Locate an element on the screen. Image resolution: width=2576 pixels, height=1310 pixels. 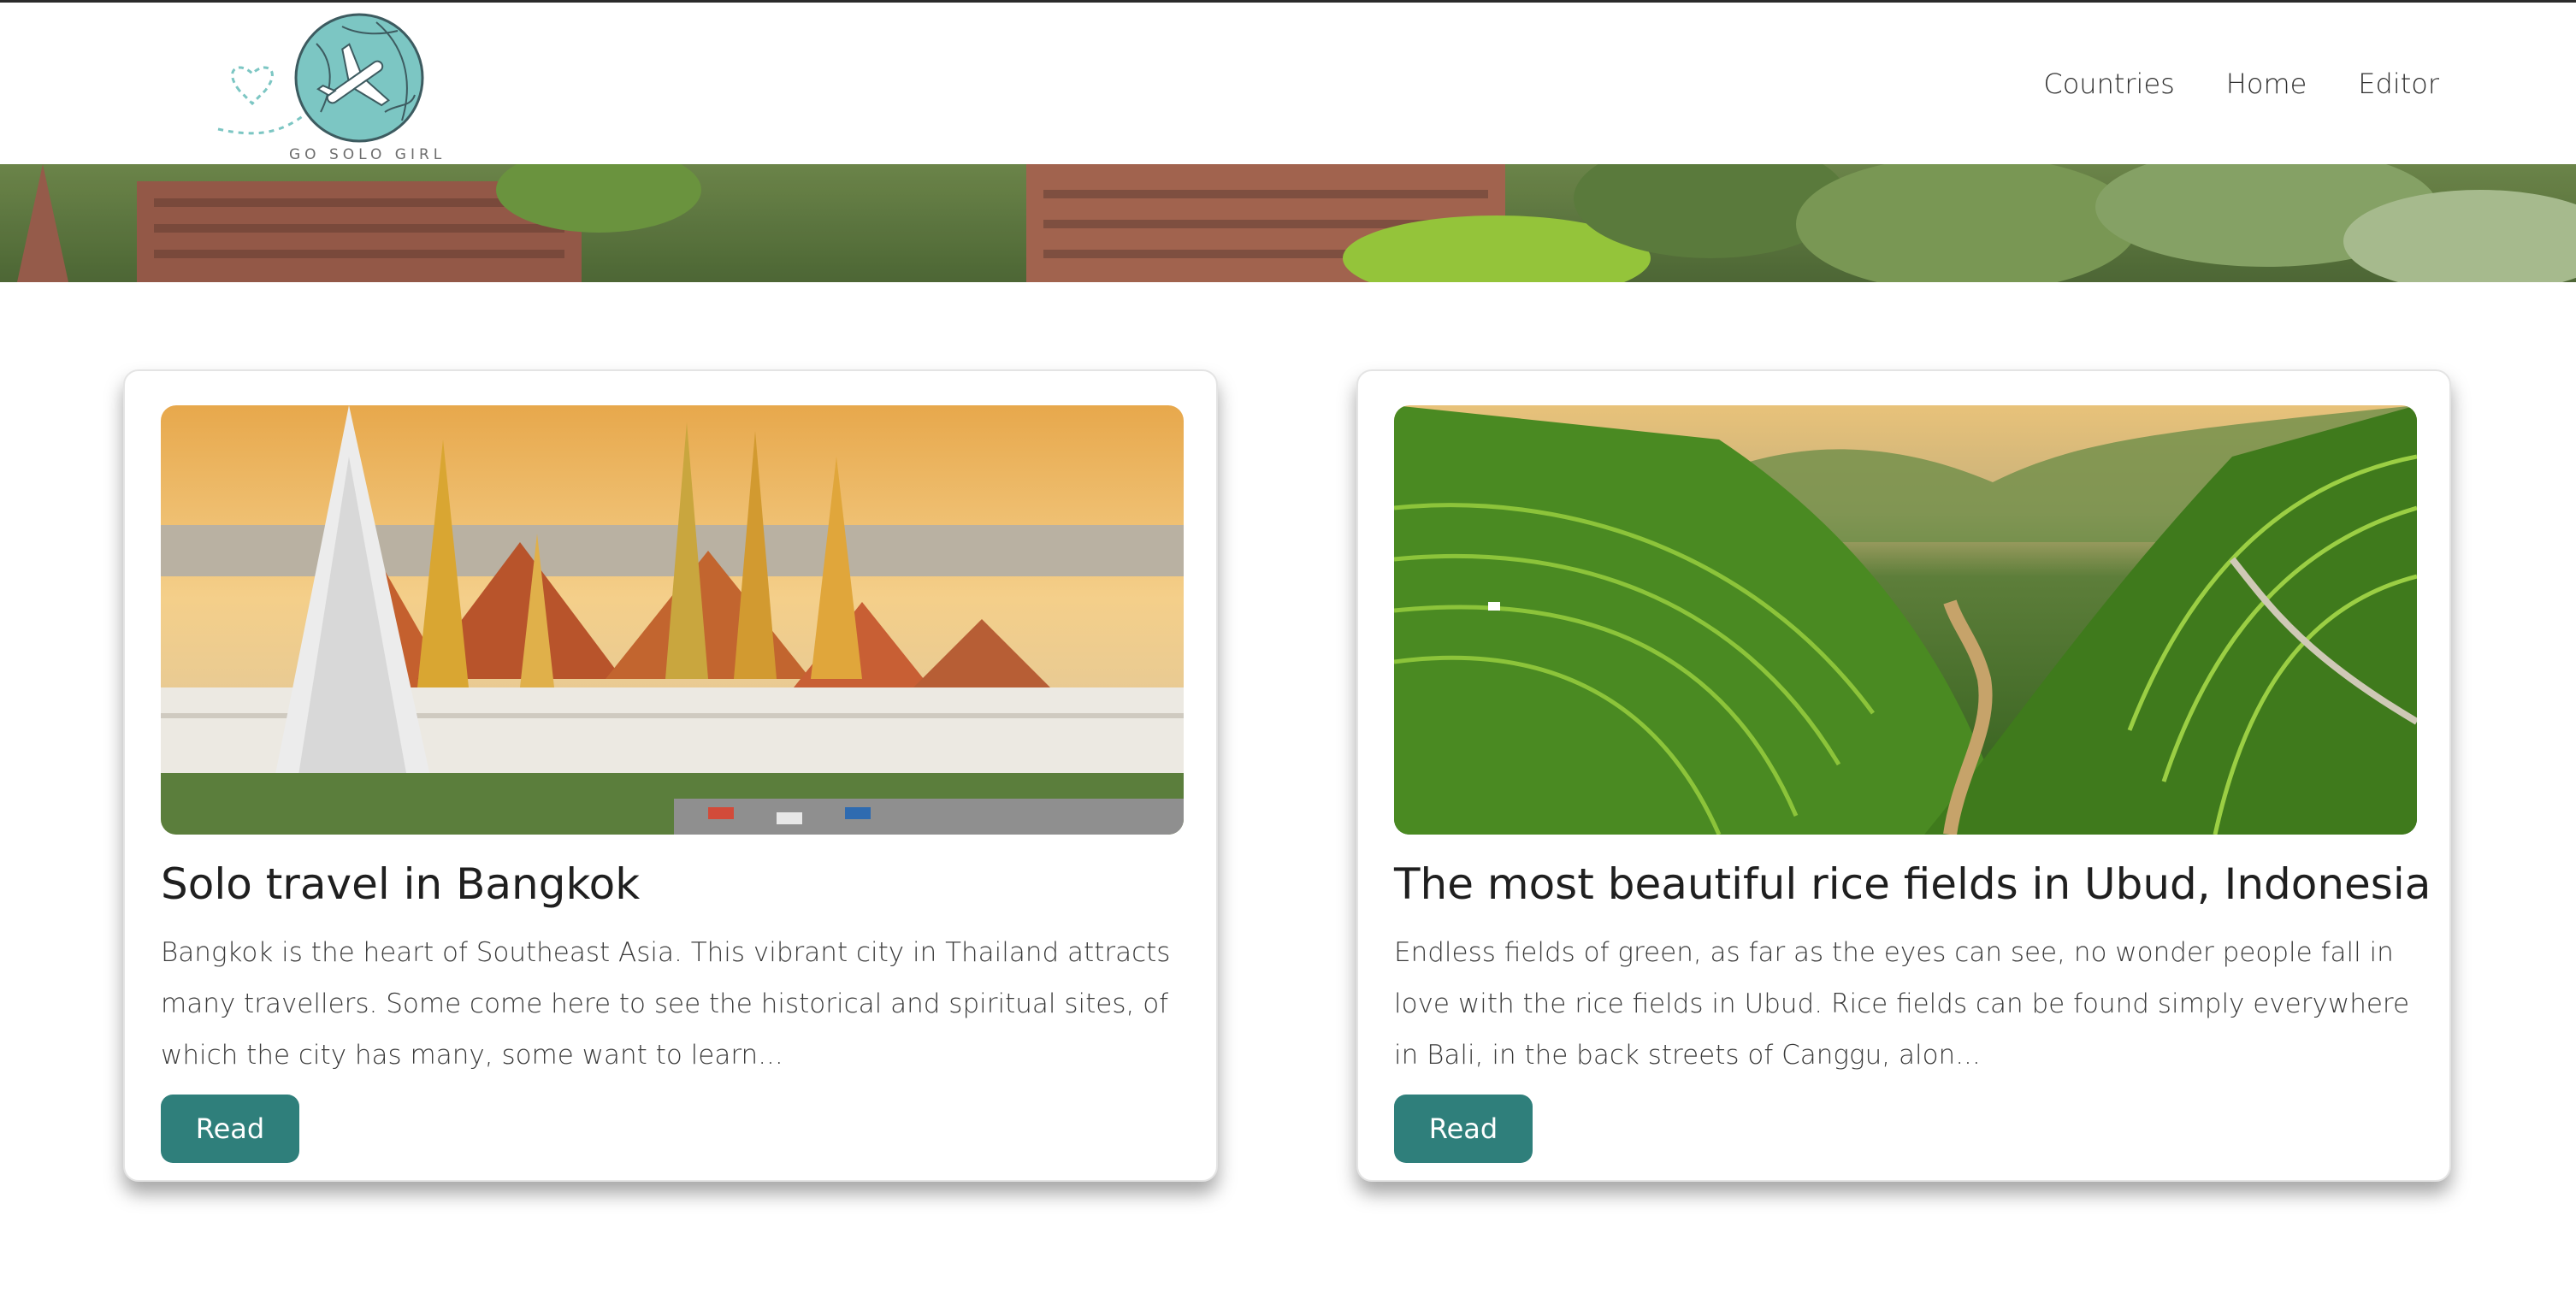
main-nav: Countries Home Editor is located at coordinates (2241, 84).